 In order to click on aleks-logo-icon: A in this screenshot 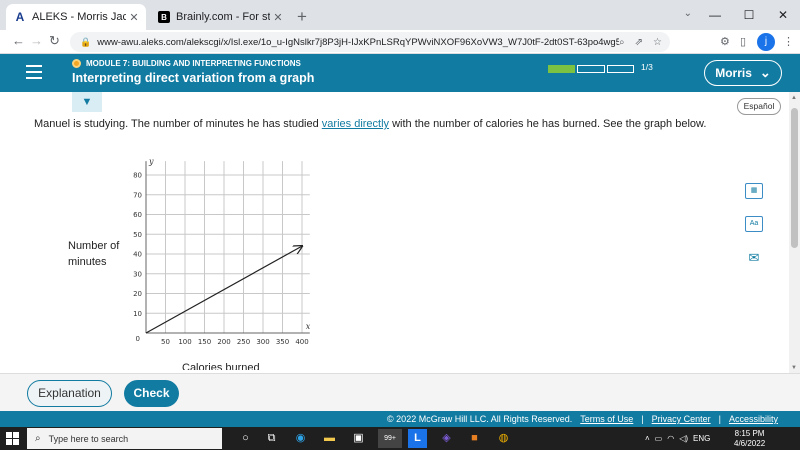, I will do `click(20, 17)`.